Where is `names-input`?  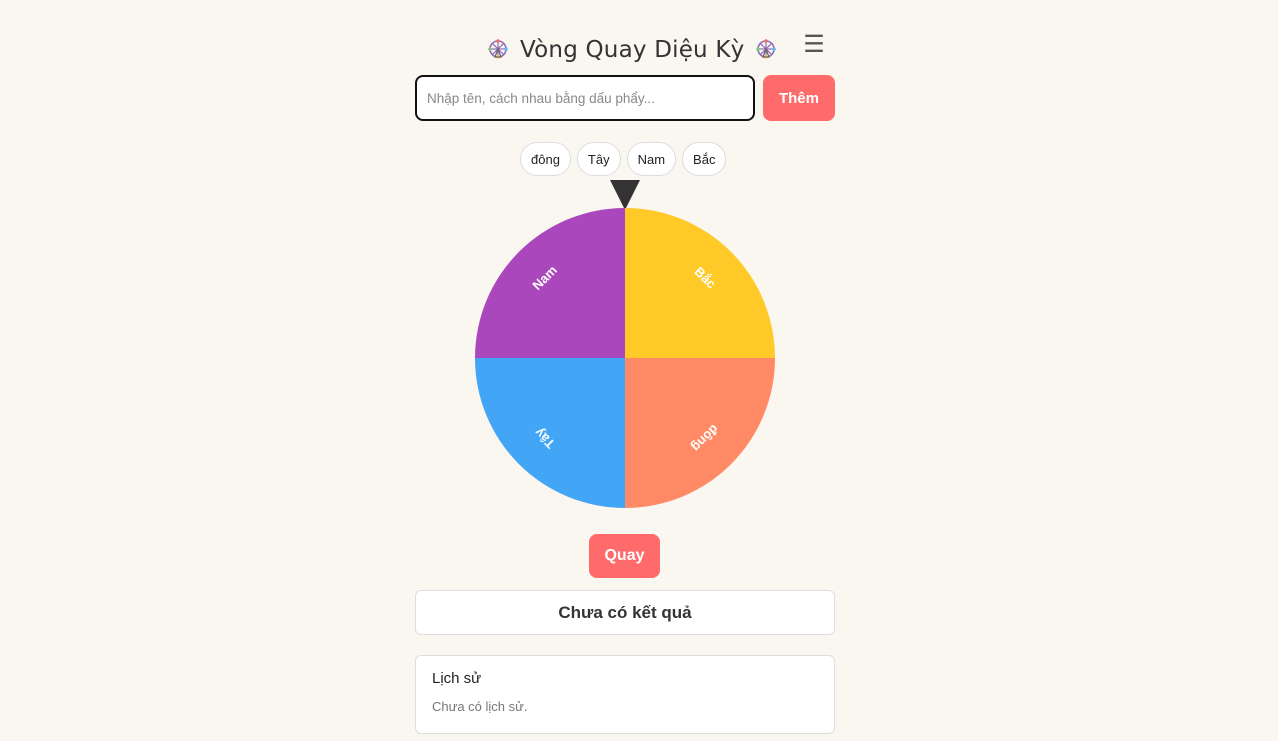 names-input is located at coordinates (585, 98).